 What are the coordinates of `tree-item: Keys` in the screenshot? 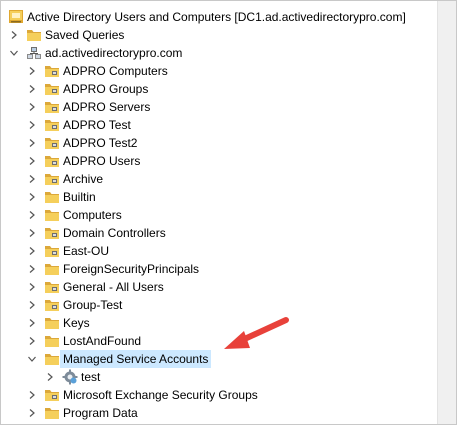 It's located at (219, 323).